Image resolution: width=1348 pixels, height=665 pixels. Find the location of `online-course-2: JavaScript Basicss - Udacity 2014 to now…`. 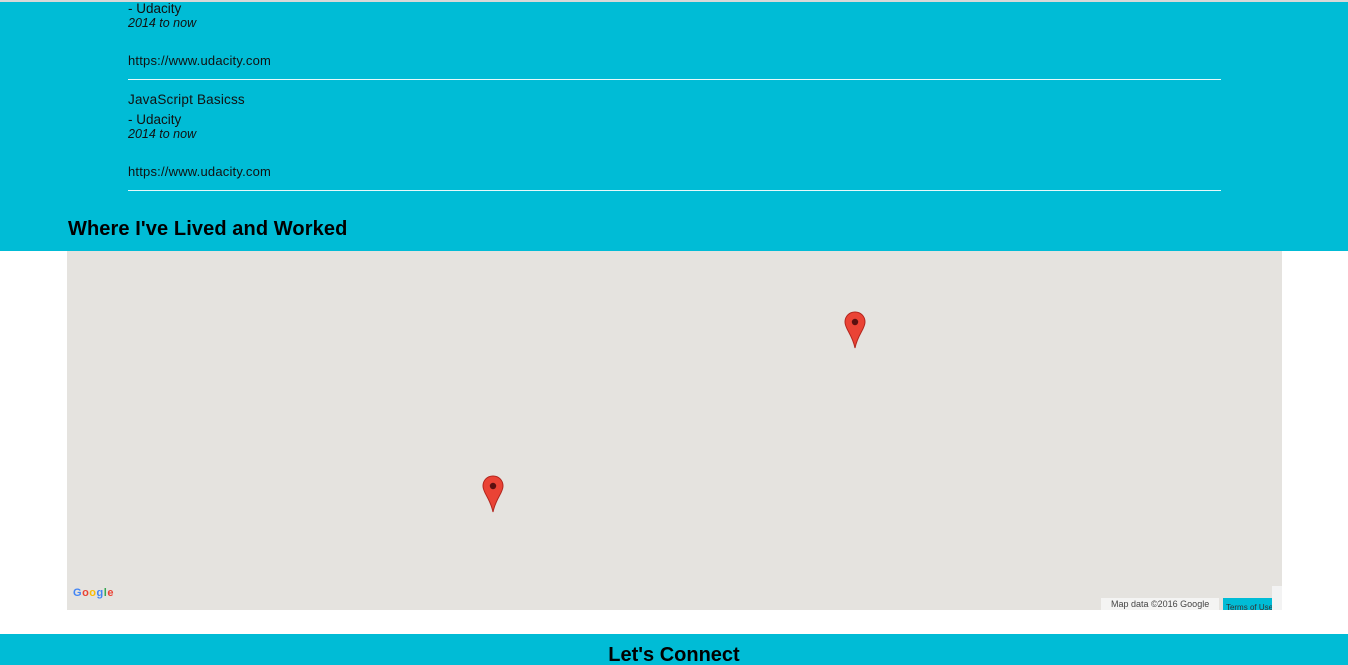

online-course-2: JavaScript Basicss - Udacity 2014 to now… is located at coordinates (674, 142).